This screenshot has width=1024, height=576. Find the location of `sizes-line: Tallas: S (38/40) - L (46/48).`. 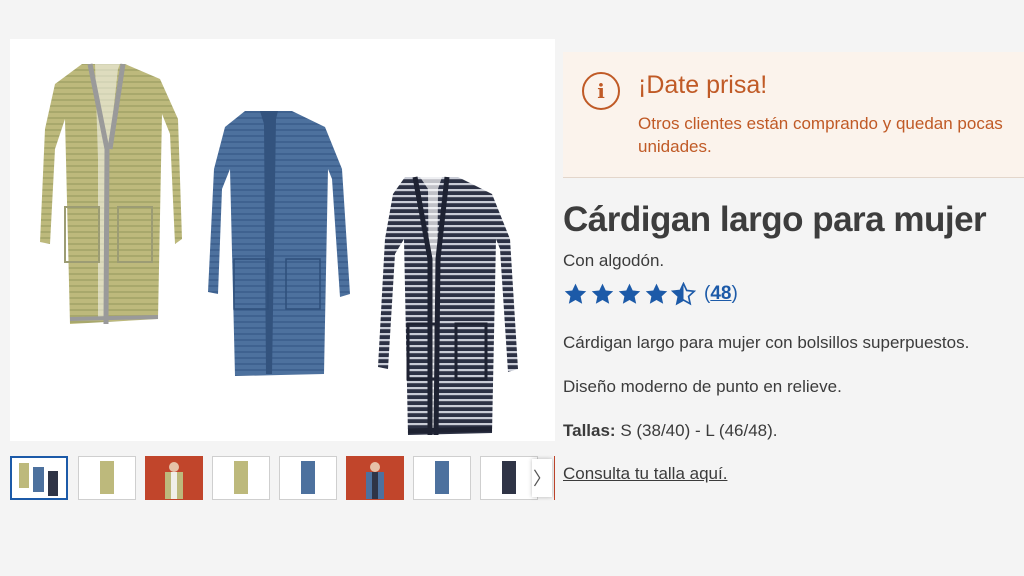

sizes-line: Tallas: S (38/40) - L (46/48). is located at coordinates (670, 431).